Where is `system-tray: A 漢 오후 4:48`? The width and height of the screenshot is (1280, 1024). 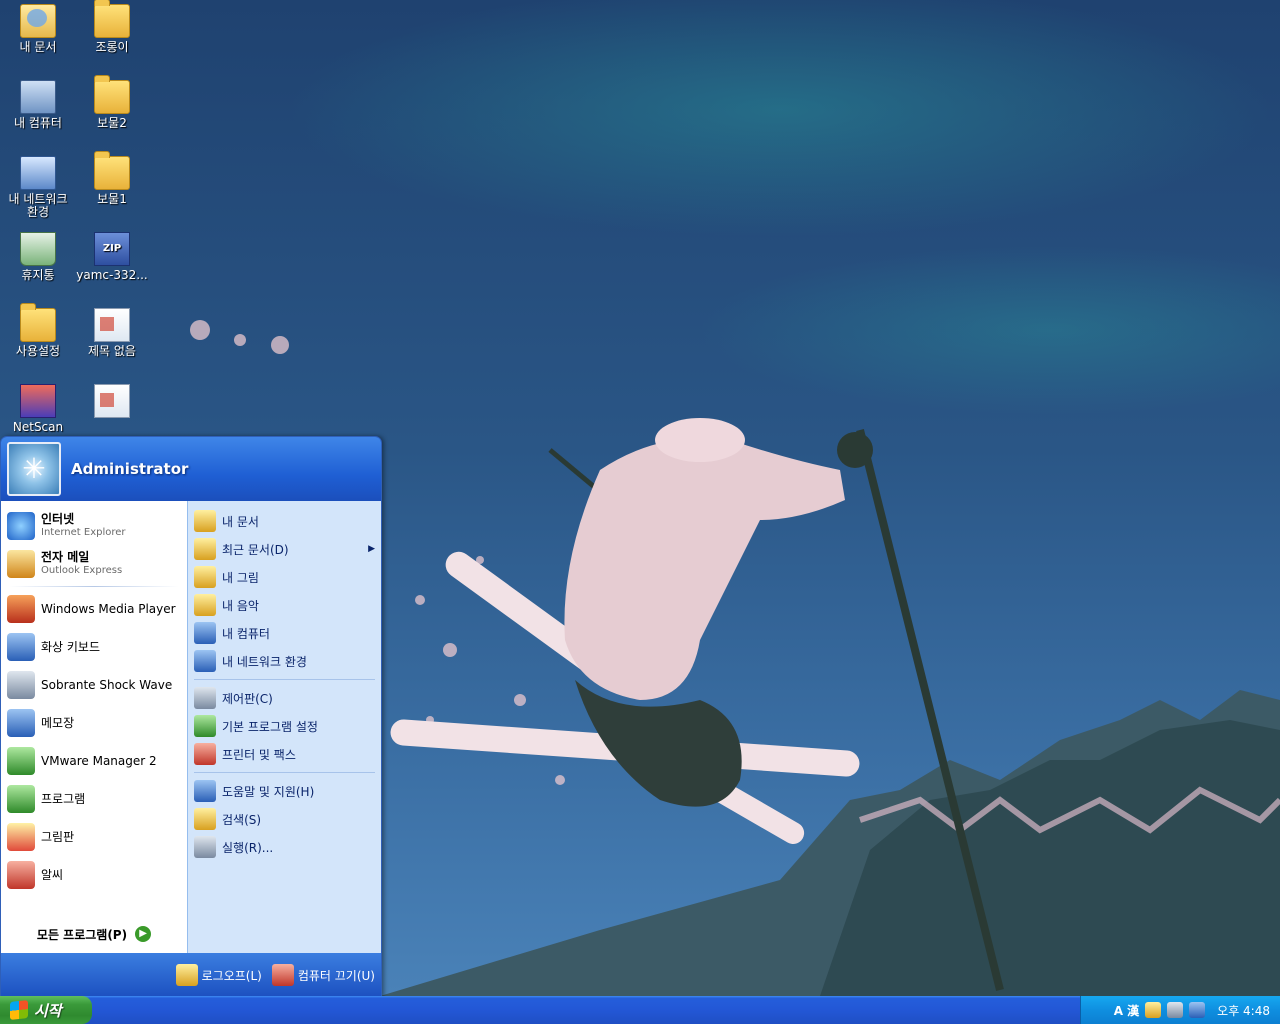
system-tray: A 漢 오후 4:48 is located at coordinates (1180, 1010).